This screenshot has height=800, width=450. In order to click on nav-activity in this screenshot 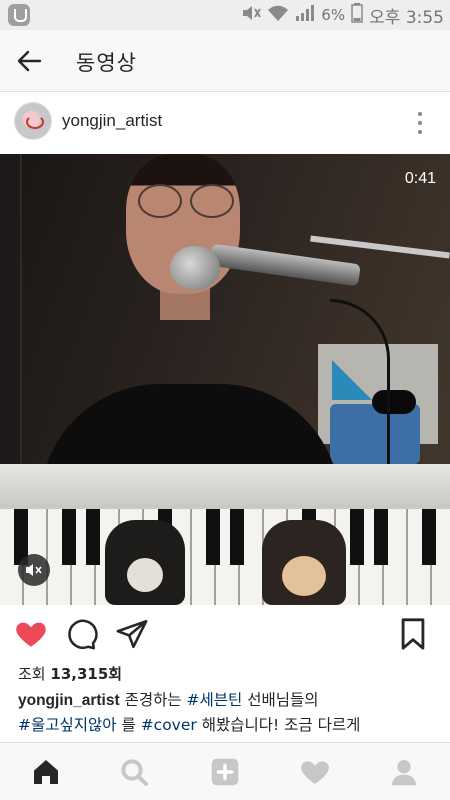, I will do `click(315, 772)`.